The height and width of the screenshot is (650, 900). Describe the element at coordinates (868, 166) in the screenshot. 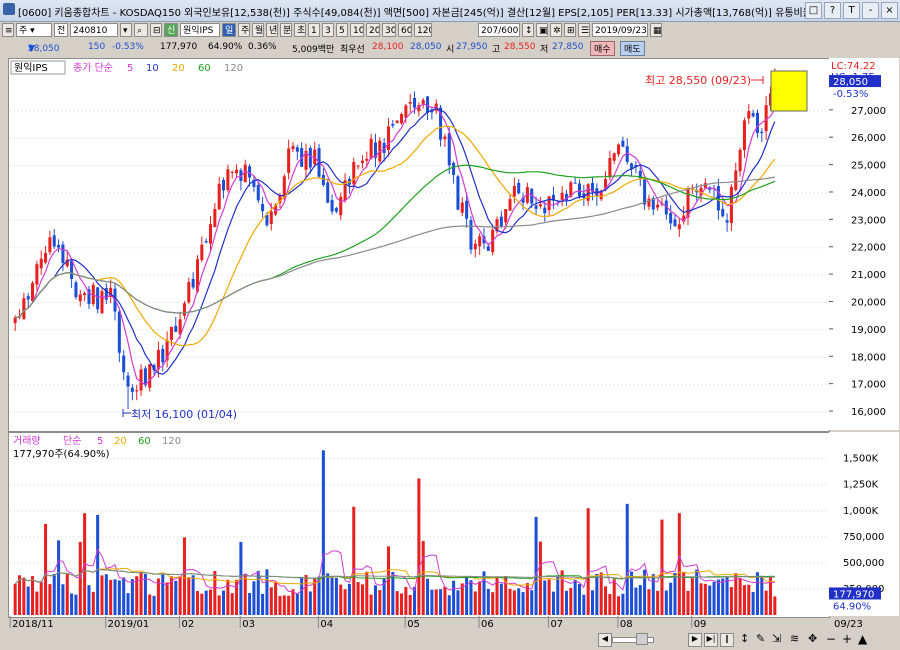

I see `price-tick: 25,000` at that location.